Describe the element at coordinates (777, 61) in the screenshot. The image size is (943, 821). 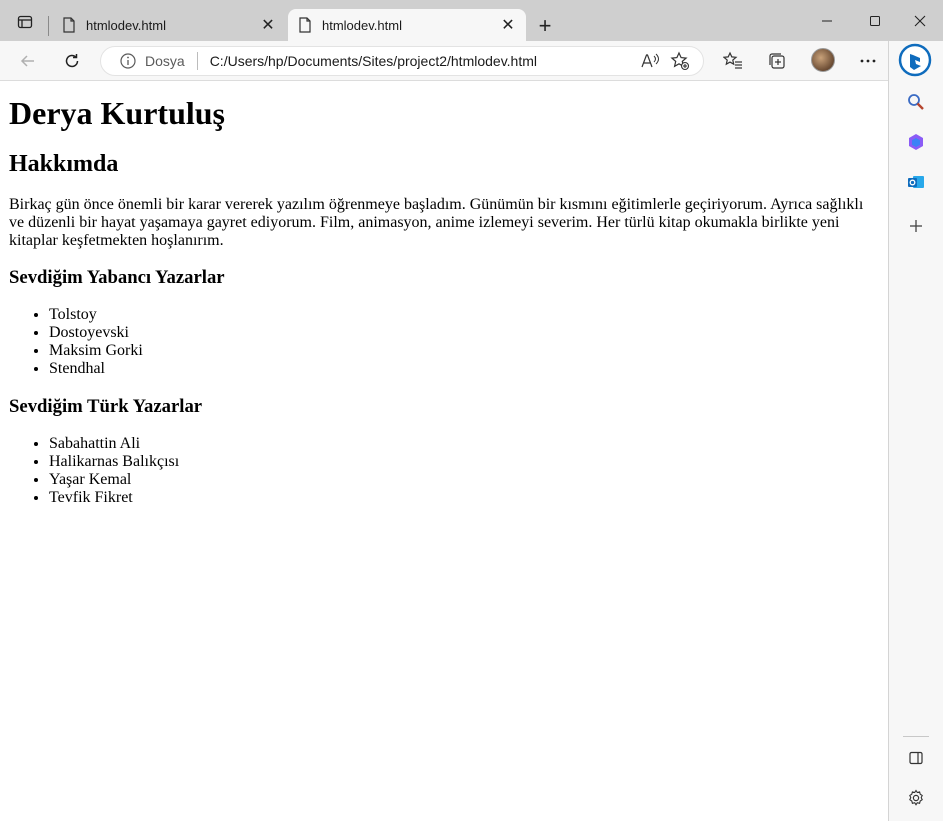
I see `collections-icon` at that location.